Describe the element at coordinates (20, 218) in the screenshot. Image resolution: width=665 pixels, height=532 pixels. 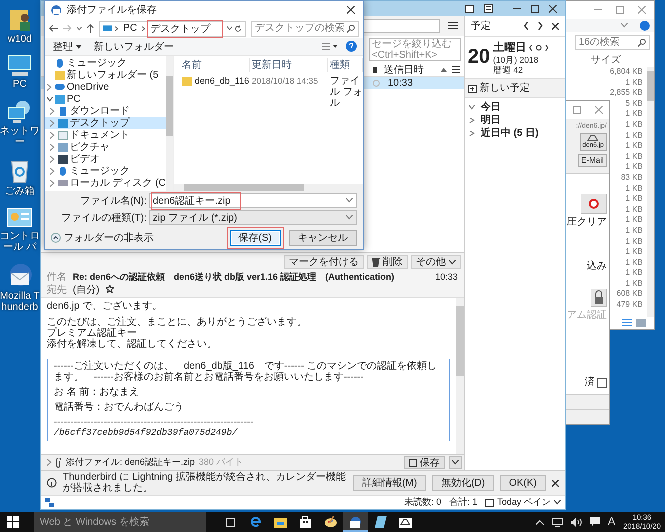
I see `control-panel-icon` at that location.